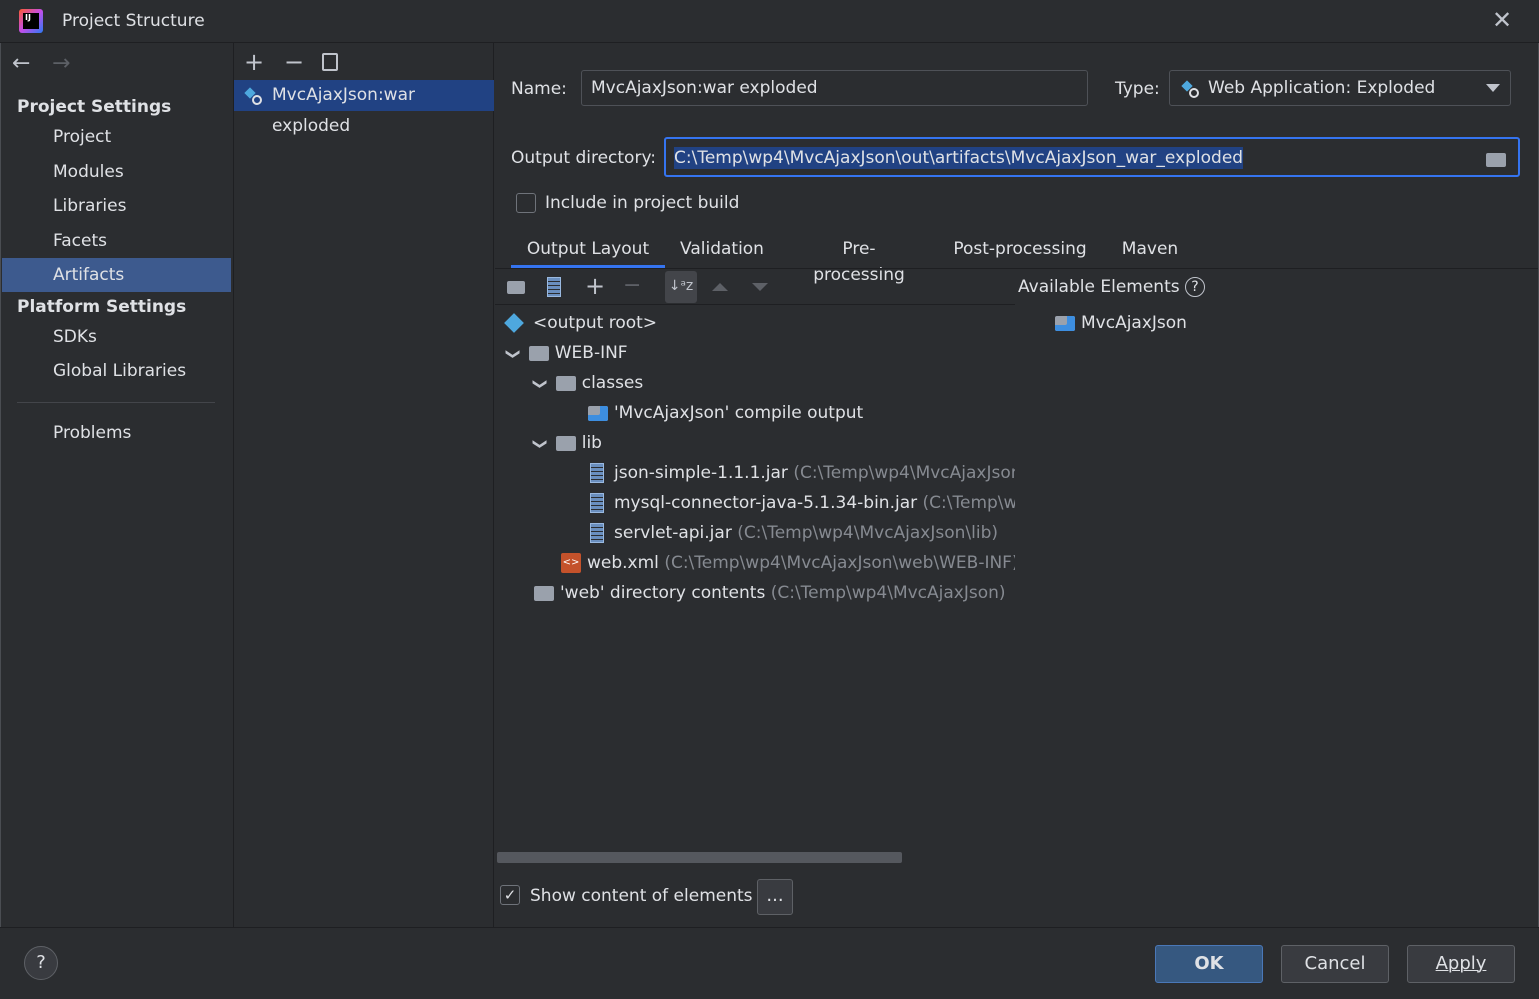  Describe the element at coordinates (699, 857) in the screenshot. I see `horizontal-scrollbar` at that location.